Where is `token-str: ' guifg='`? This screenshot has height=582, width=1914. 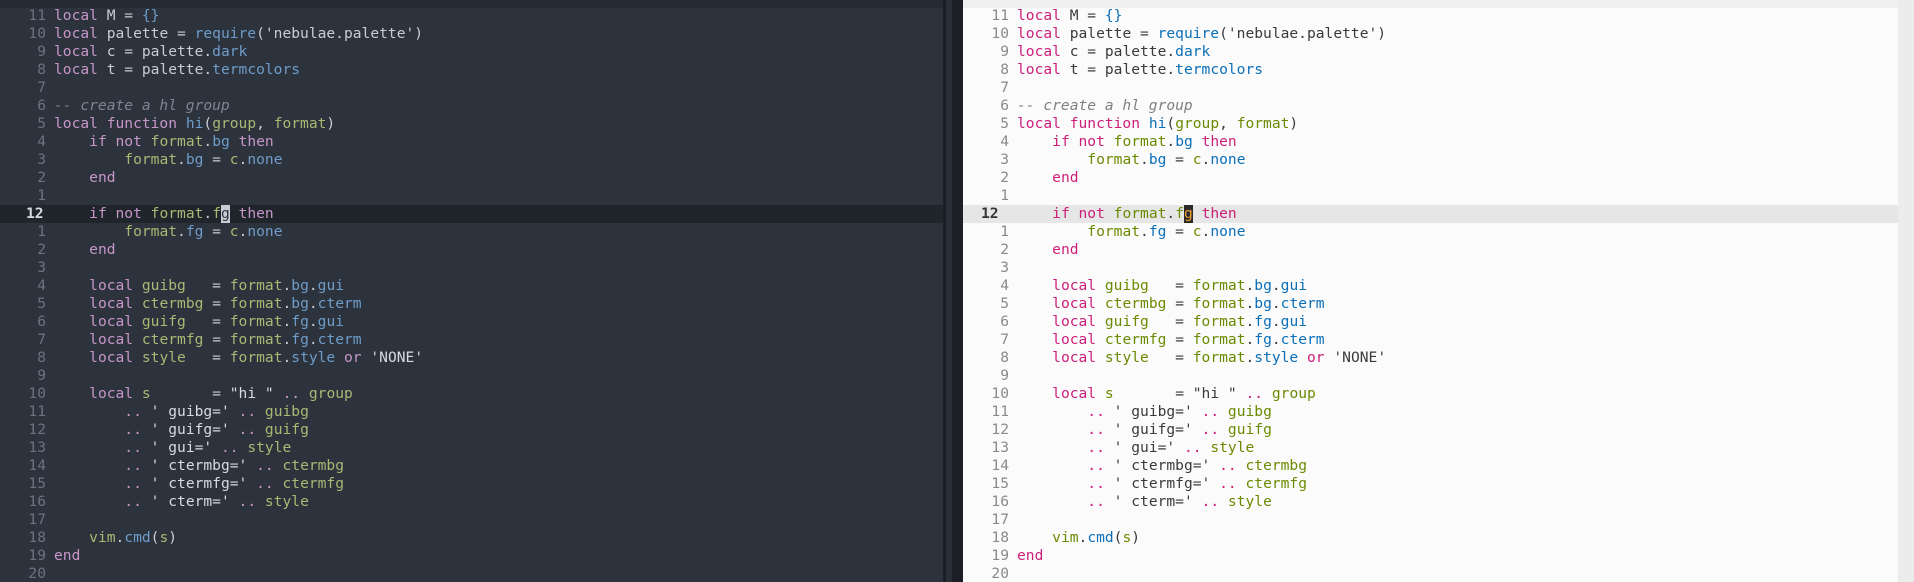
token-str: ' guifg=' is located at coordinates (1153, 429).